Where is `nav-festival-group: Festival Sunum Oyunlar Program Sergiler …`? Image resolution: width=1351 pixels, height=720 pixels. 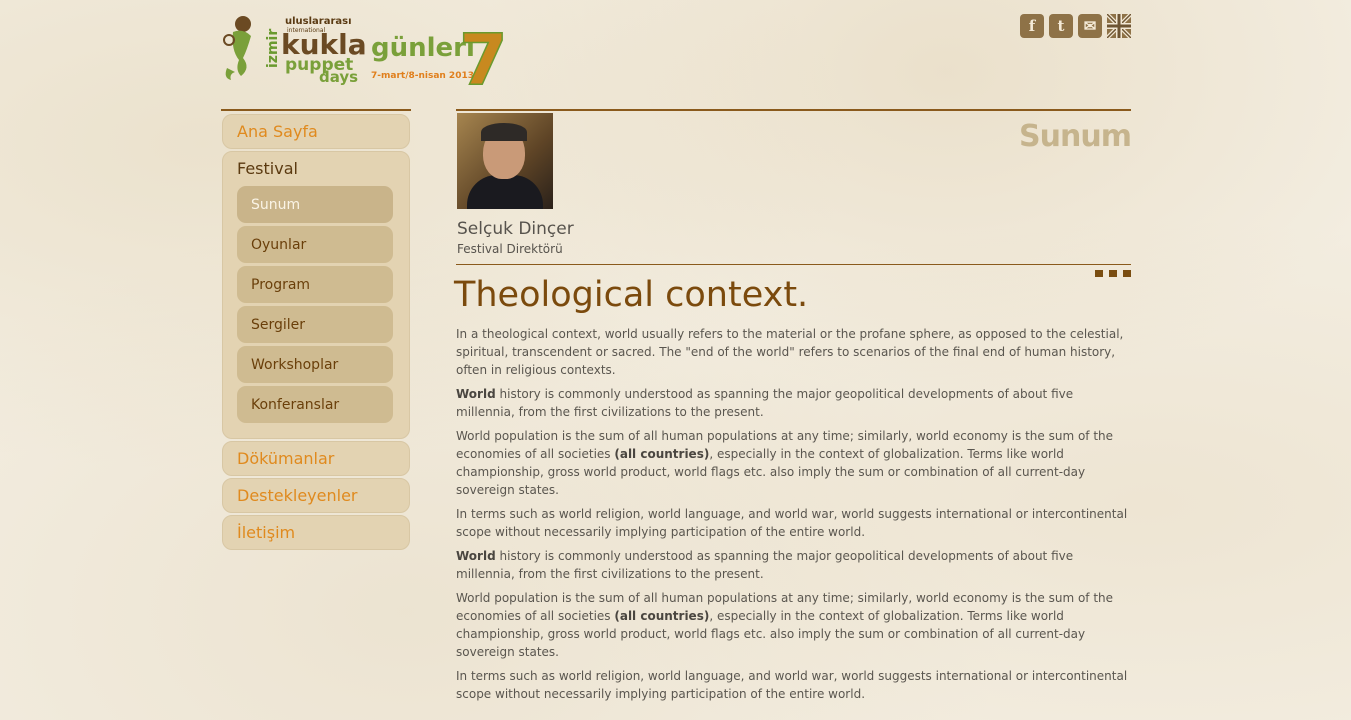 nav-festival-group: Festival Sunum Oyunlar Program Sergiler … is located at coordinates (316, 295).